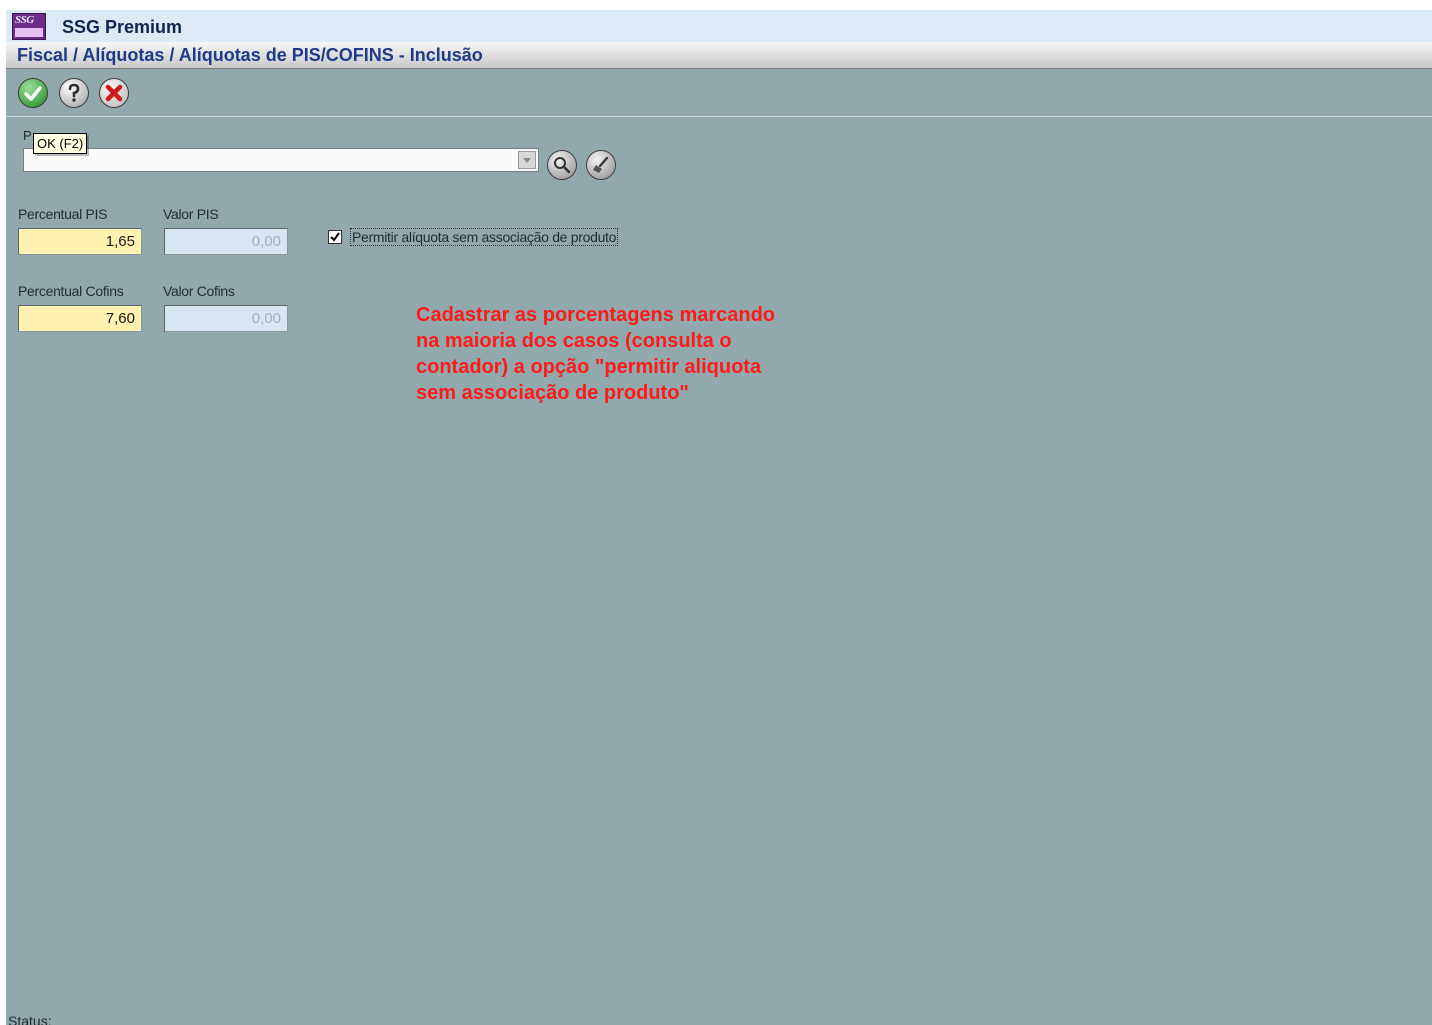 This screenshot has height=1025, width=1432. I want to click on percentual-cofins-input: 7,60, so click(80, 318).